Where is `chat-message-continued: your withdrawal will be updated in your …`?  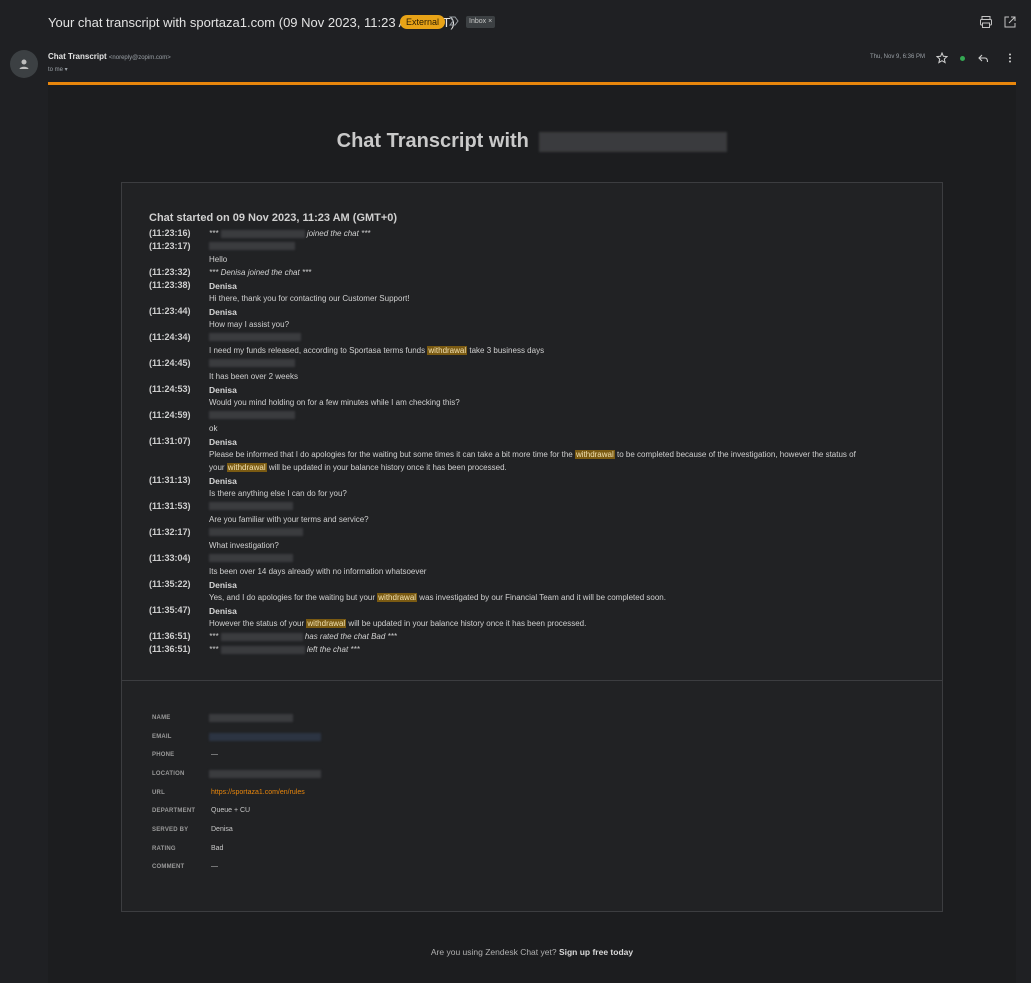
chat-message-continued: your withdrawal will be updated in your … is located at coordinates (358, 467).